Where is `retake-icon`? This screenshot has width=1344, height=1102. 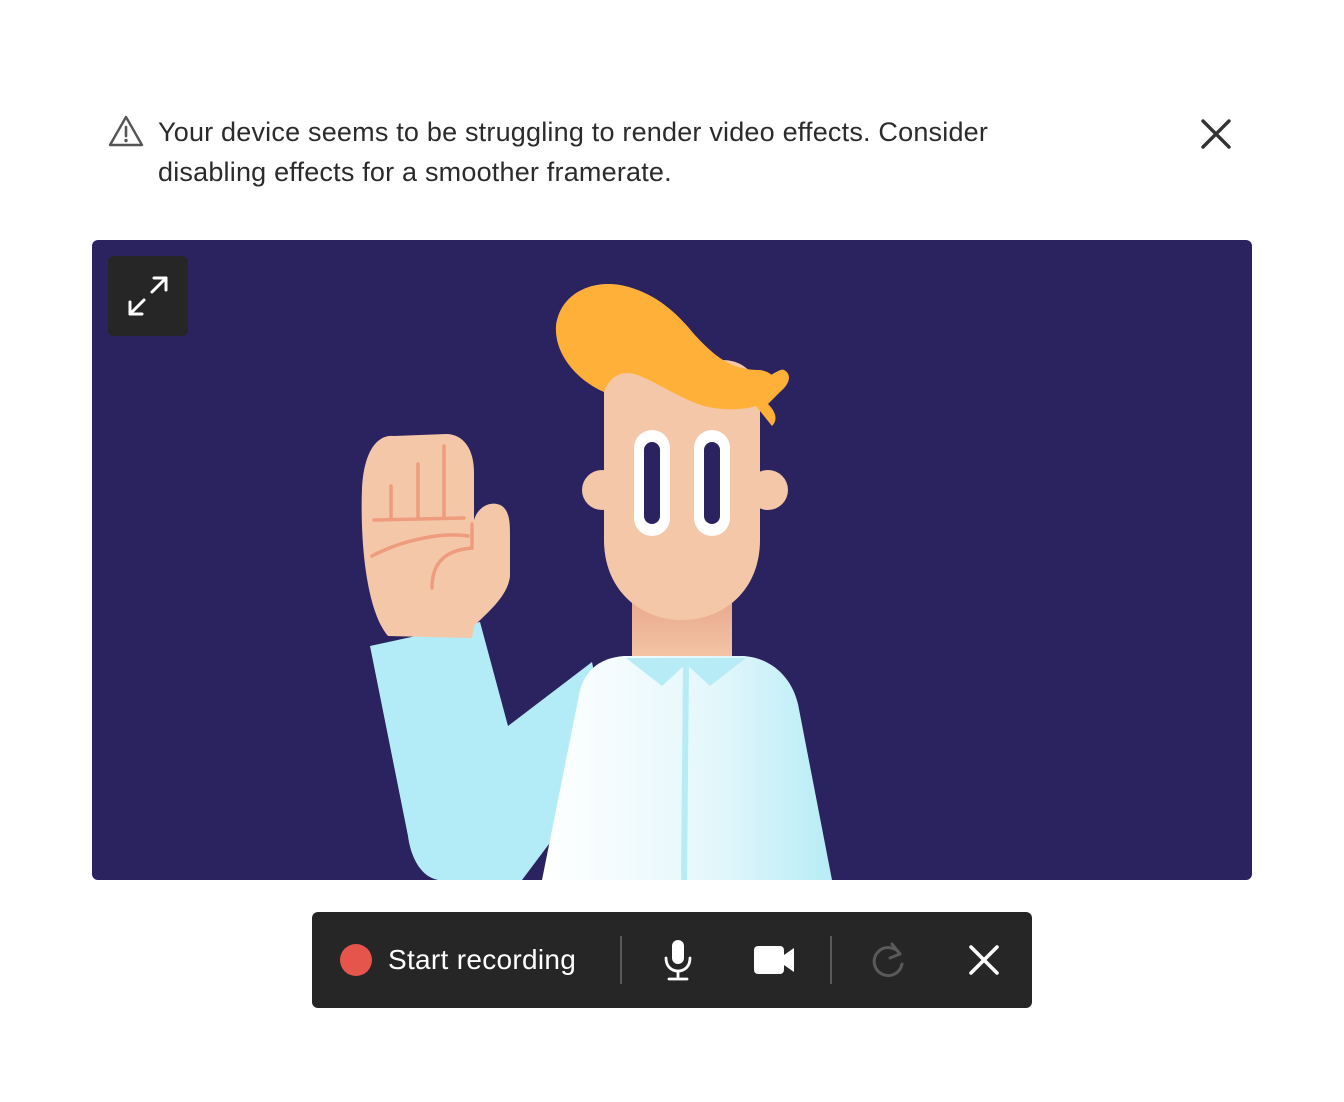
retake-icon is located at coordinates (888, 960).